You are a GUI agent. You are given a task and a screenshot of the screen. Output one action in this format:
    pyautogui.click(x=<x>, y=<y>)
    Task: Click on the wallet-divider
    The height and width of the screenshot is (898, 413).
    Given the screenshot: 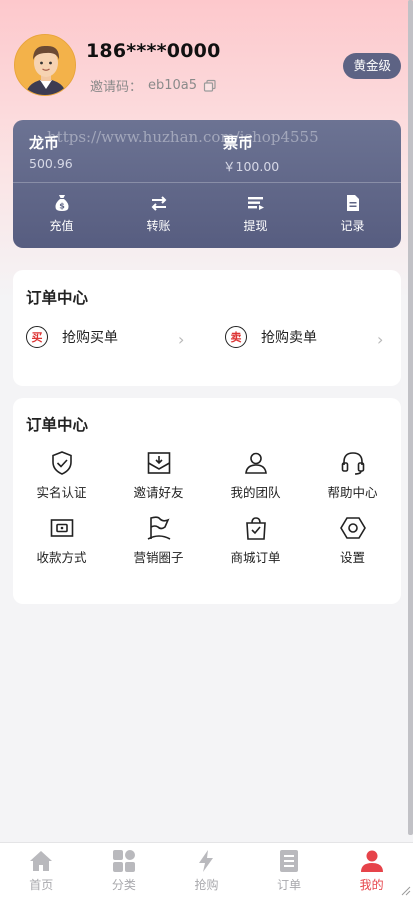 What is the action you would take?
    pyautogui.click(x=207, y=182)
    